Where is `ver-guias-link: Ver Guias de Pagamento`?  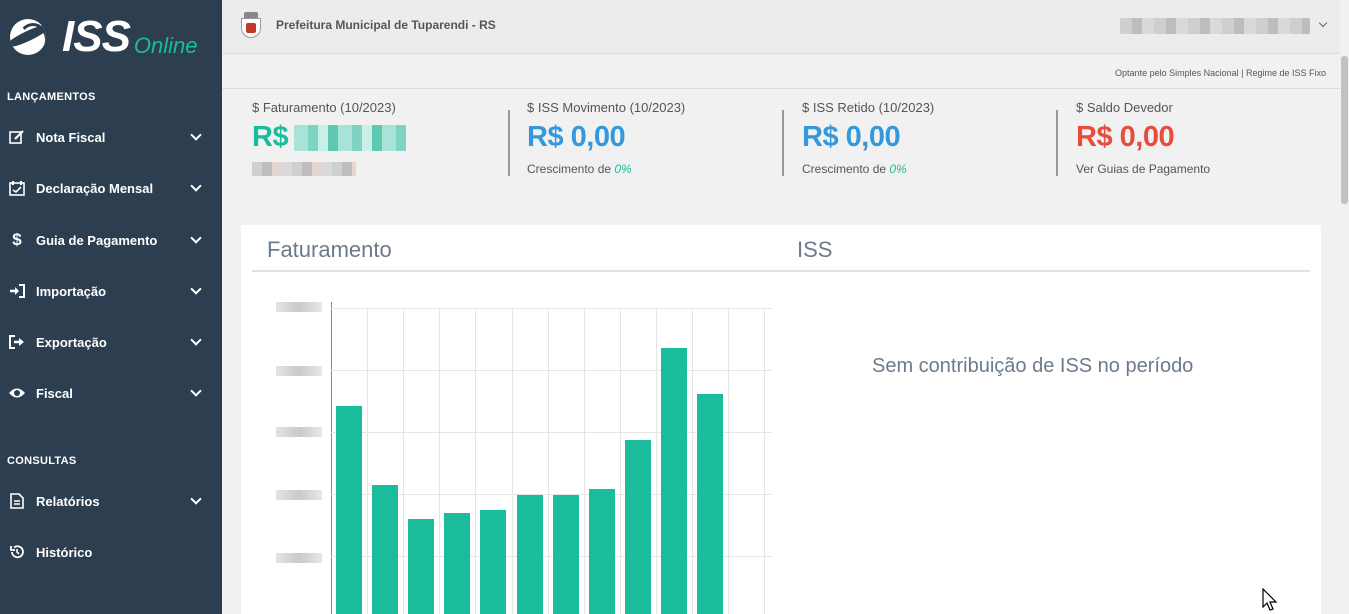
ver-guias-link: Ver Guias de Pagamento is located at coordinates (1201, 169).